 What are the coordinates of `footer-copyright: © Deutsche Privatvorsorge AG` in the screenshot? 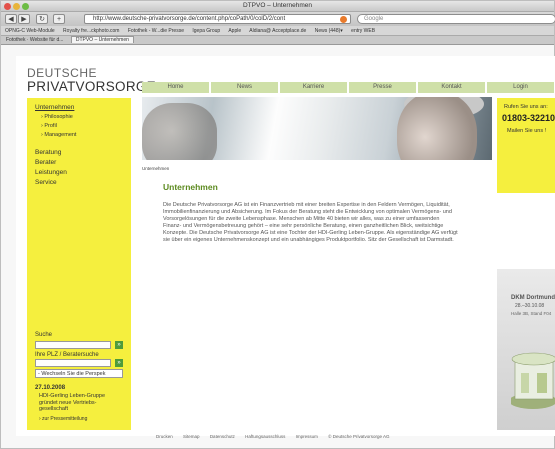 It's located at (359, 436).